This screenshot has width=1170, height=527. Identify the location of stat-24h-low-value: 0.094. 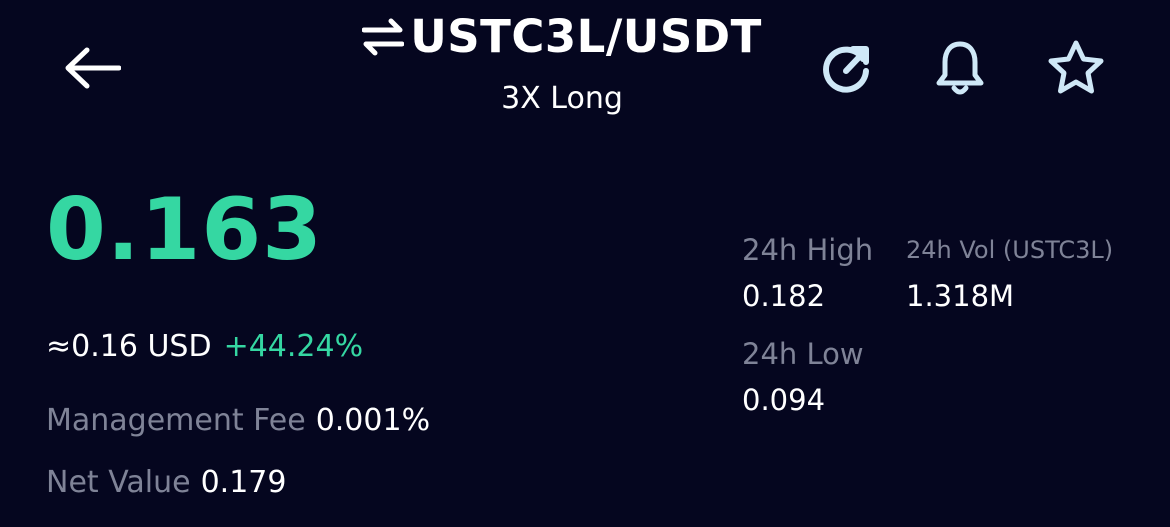
(784, 400).